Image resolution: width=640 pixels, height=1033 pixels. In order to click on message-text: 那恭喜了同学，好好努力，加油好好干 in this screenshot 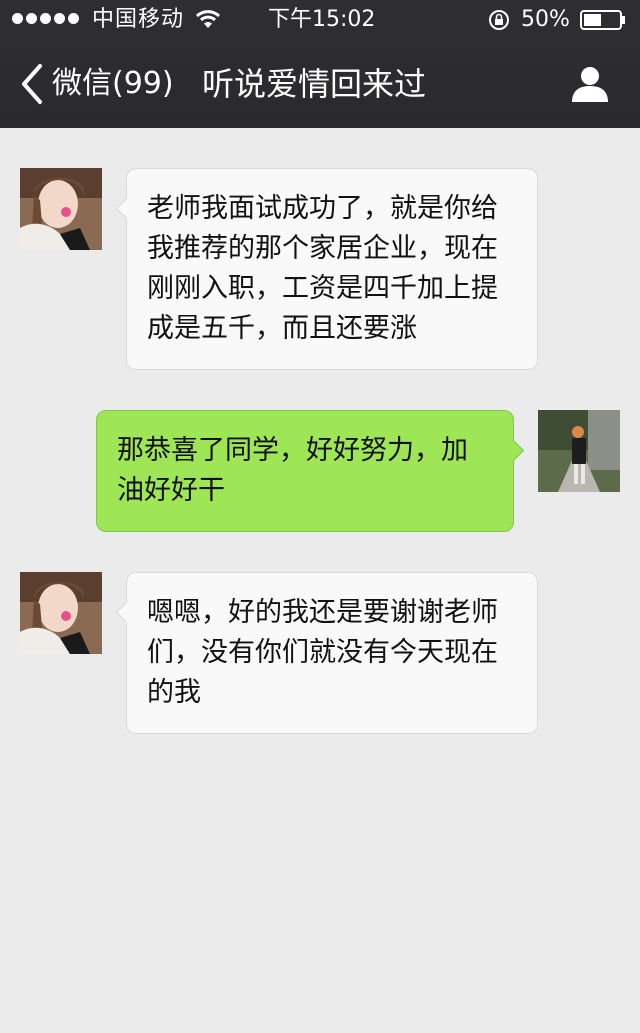, I will do `click(292, 470)`.